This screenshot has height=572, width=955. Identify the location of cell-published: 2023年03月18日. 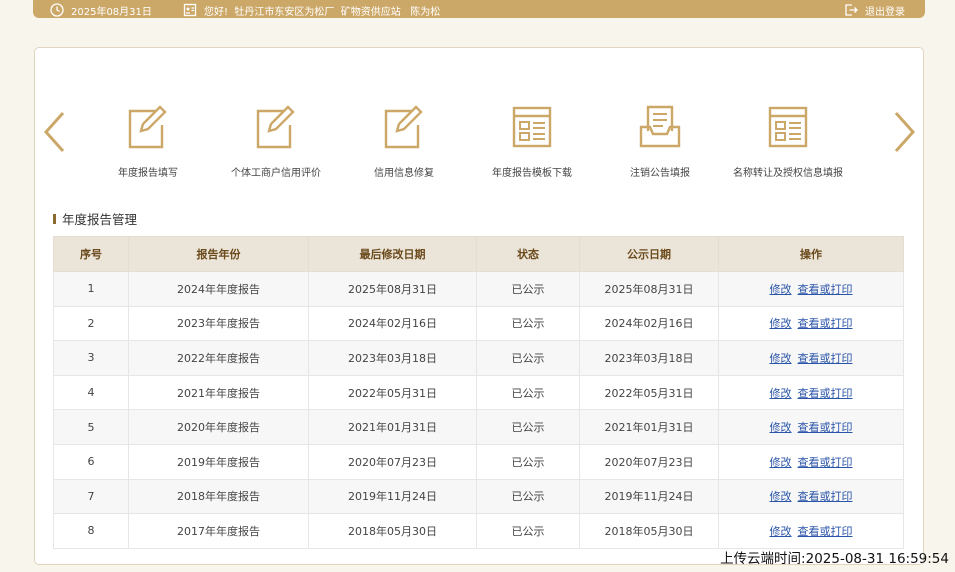
(649, 358).